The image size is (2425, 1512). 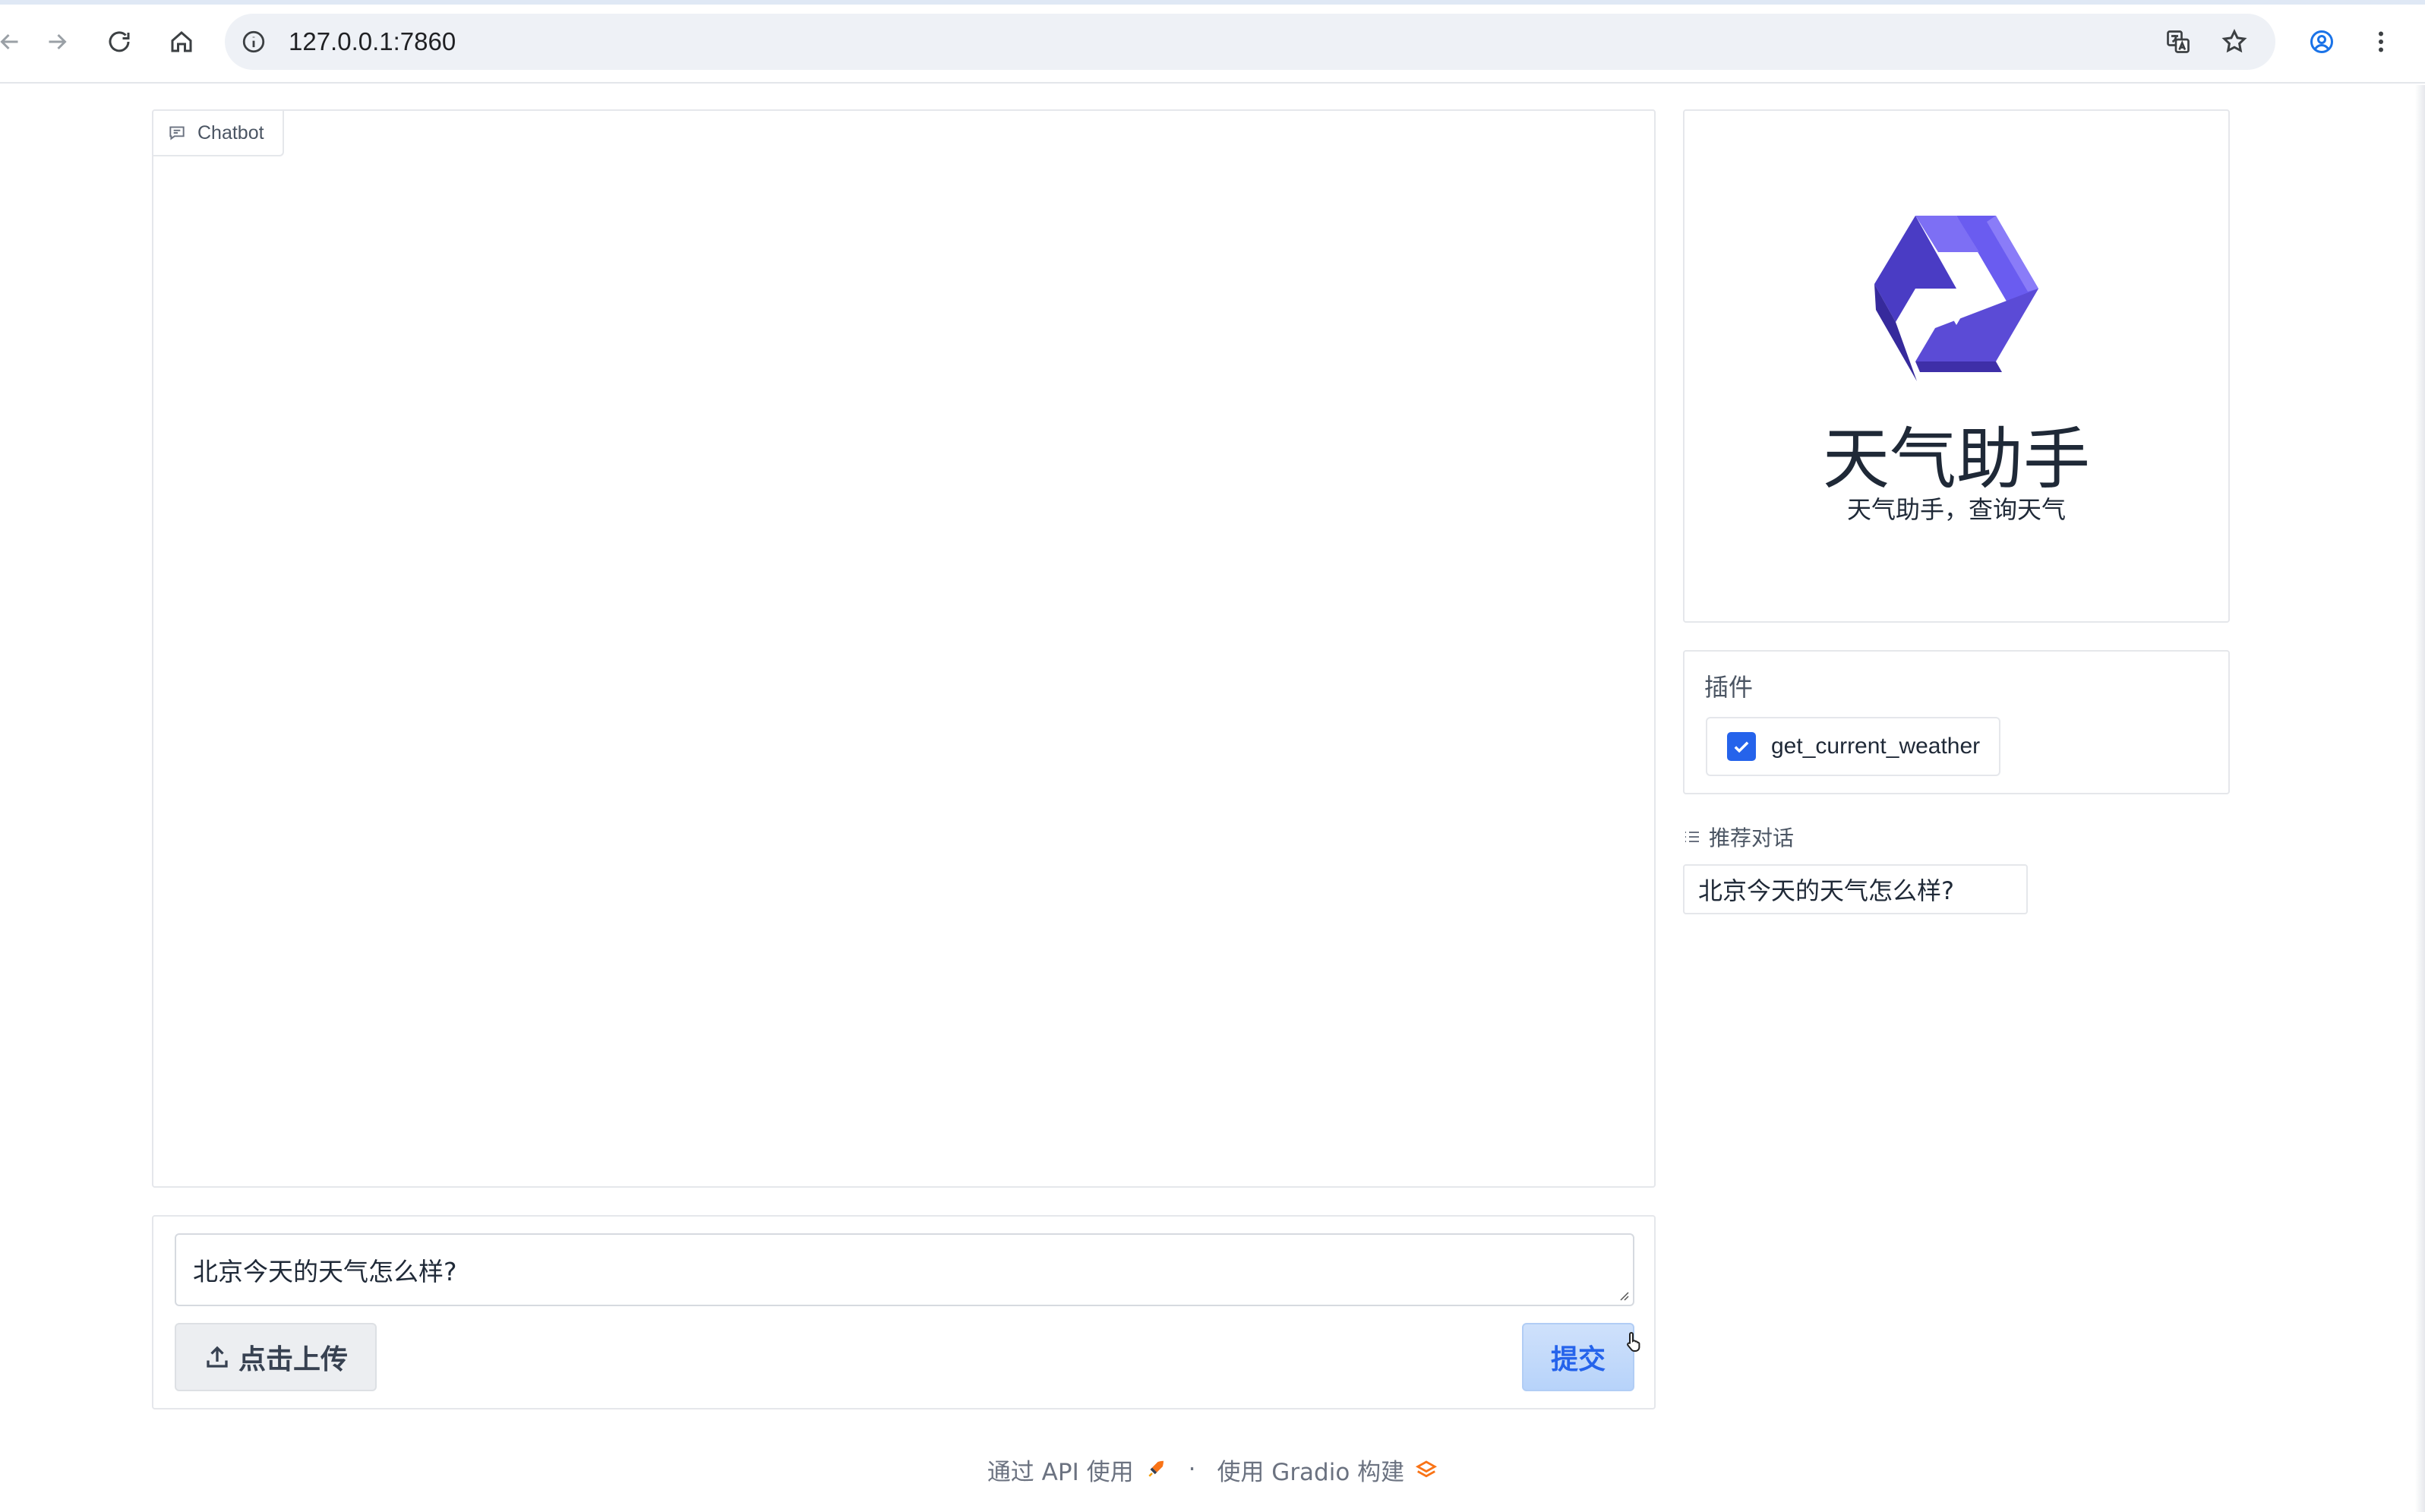 I want to click on input-panel: 北京今天的天气怎么样? 点击上传 提交, so click(x=904, y=1312).